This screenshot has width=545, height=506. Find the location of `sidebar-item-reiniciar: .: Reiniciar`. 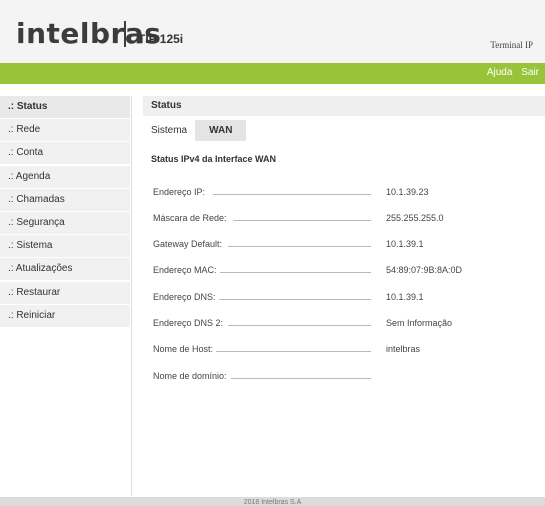

sidebar-item-reiniciar: .: Reiniciar is located at coordinates (65, 315).